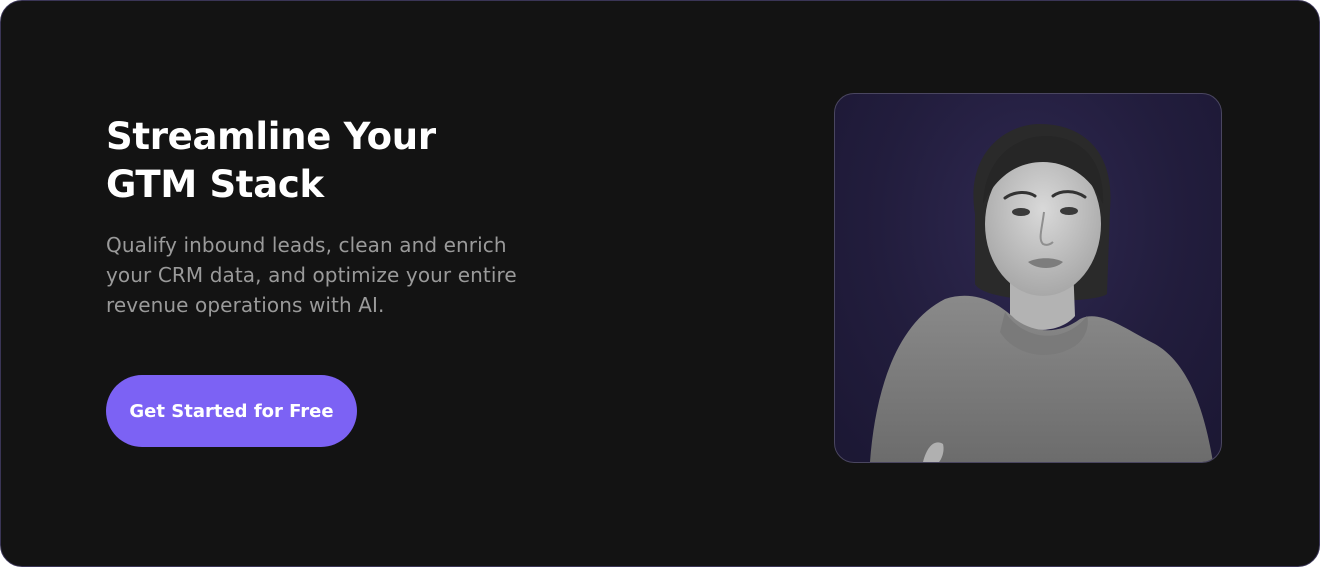 This screenshot has height=567, width=1320. What do you see at coordinates (346, 161) in the screenshot?
I see `banner-headline: Streamline Your GTM Stack` at bounding box center [346, 161].